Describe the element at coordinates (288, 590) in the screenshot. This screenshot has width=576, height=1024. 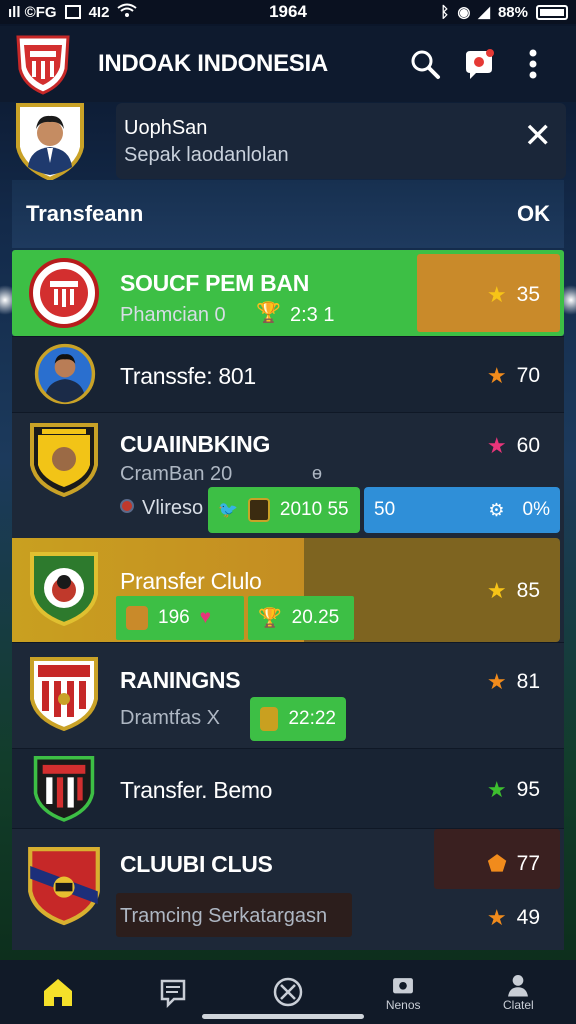
I see `list-item: Pransfer Clulo 196 ♥ 🏆 20.25 ★ 85` at that location.